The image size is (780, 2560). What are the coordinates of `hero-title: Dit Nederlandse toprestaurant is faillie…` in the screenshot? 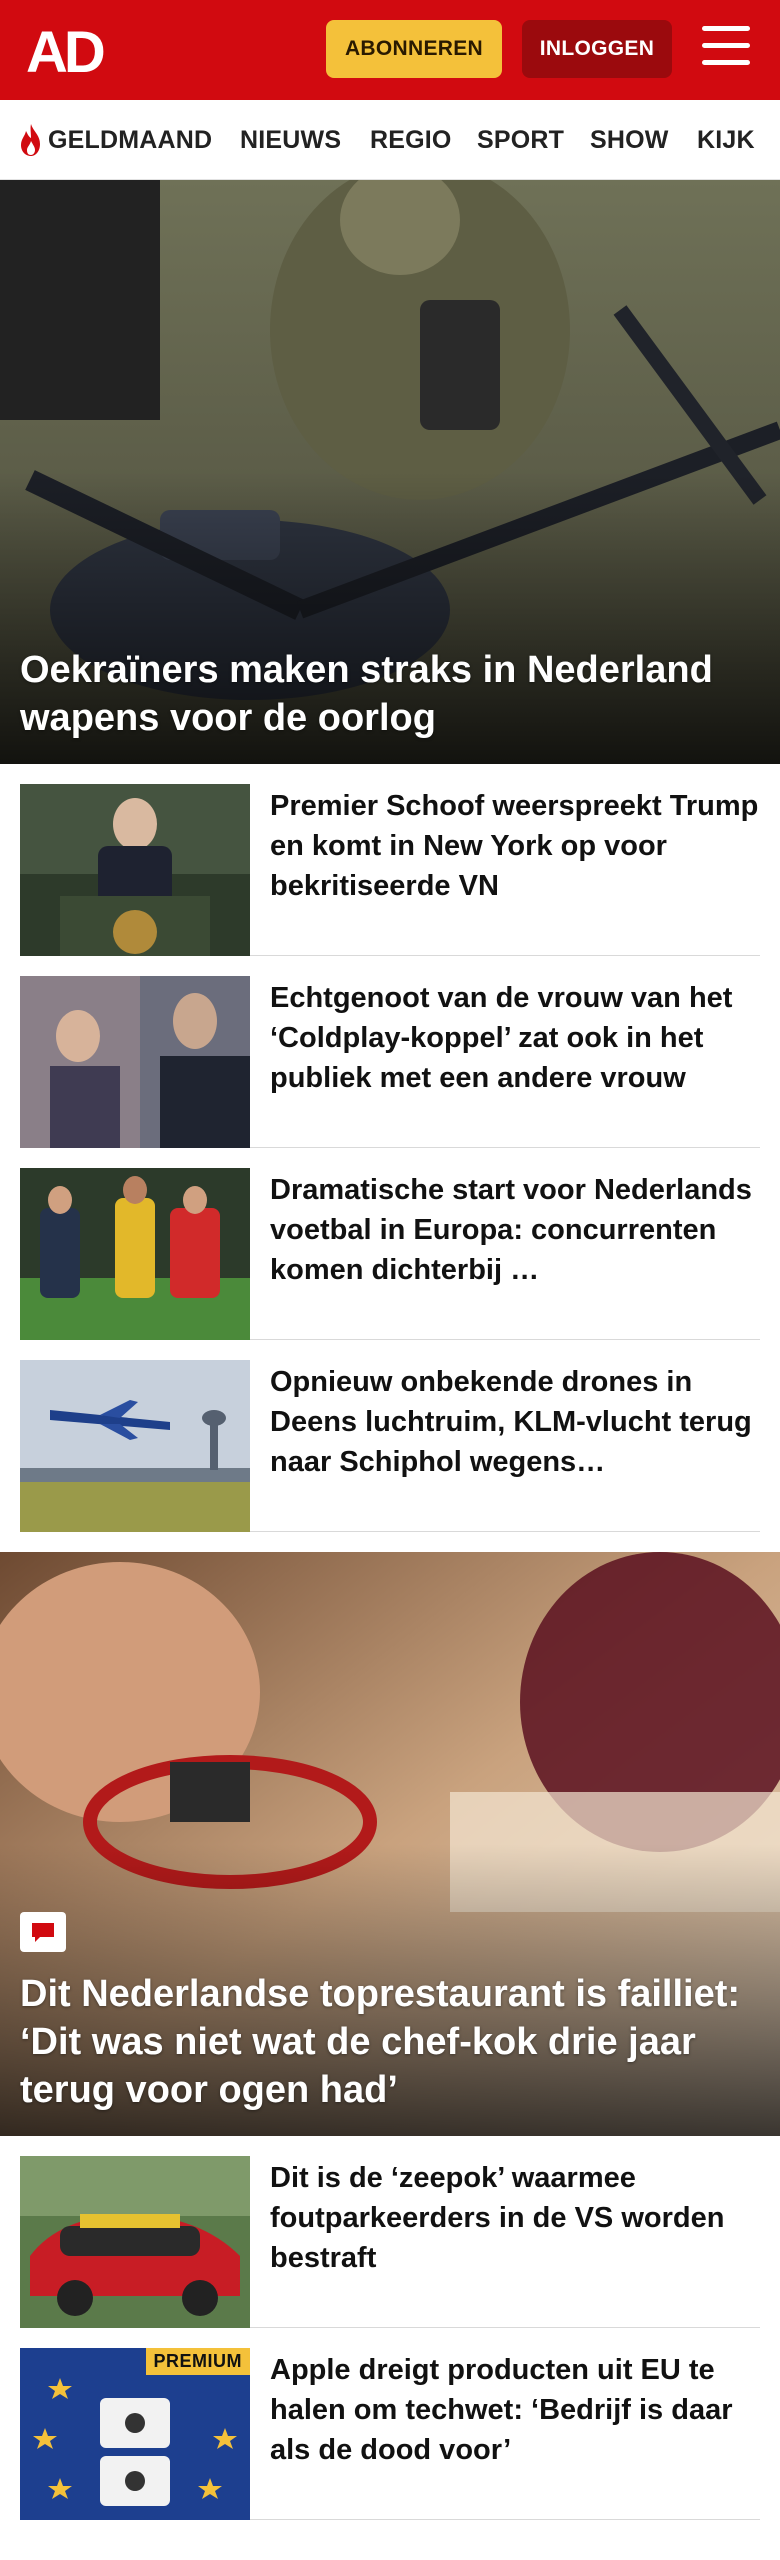 It's located at (390, 2042).